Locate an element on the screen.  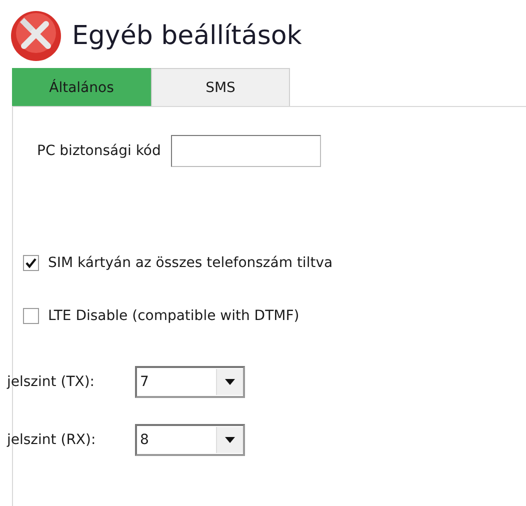
checkbox-label: LTE Disable (compatible with DTMF) is located at coordinates (174, 316).